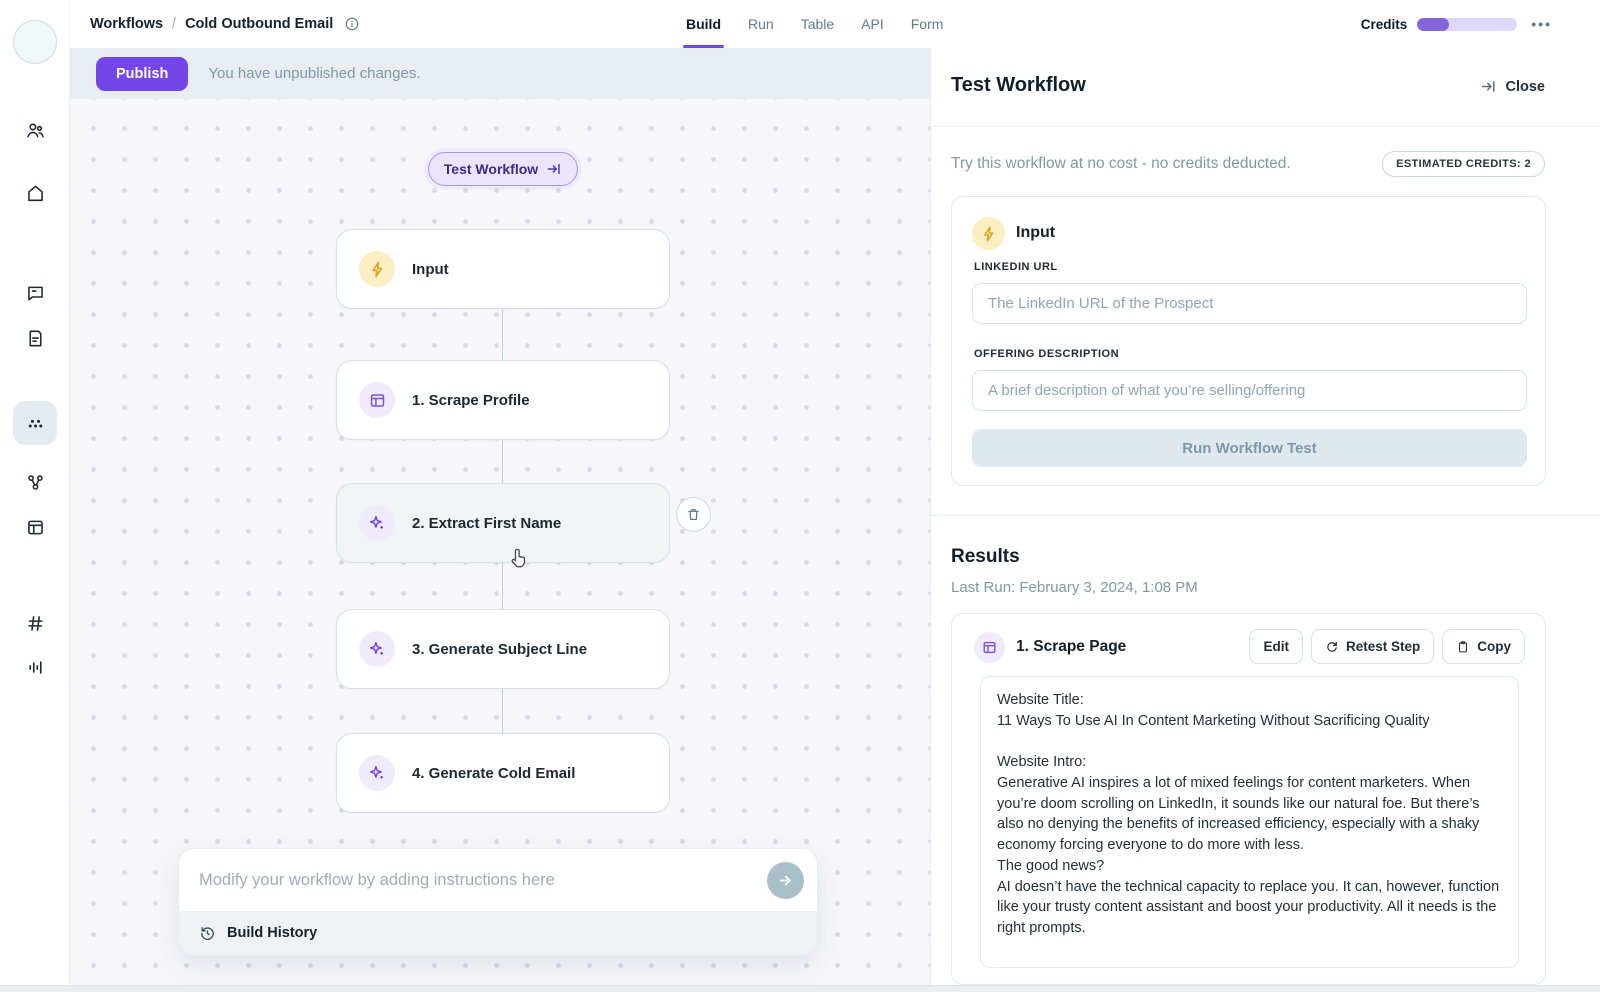 Image resolution: width=1600 pixels, height=992 pixels. What do you see at coordinates (35, 42) in the screenshot?
I see `user-avatar` at bounding box center [35, 42].